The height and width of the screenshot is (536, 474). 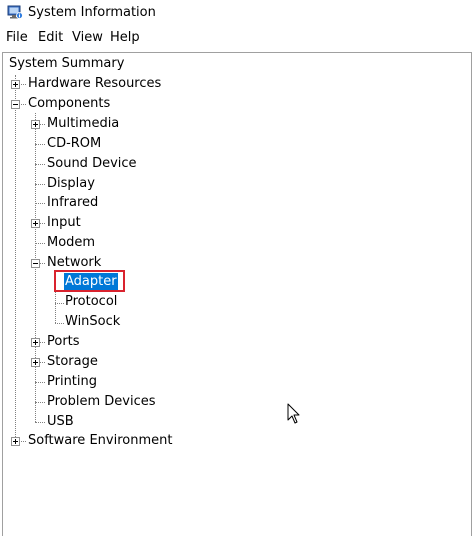 What do you see at coordinates (92, 12) in the screenshot?
I see `window-title: System Information` at bounding box center [92, 12].